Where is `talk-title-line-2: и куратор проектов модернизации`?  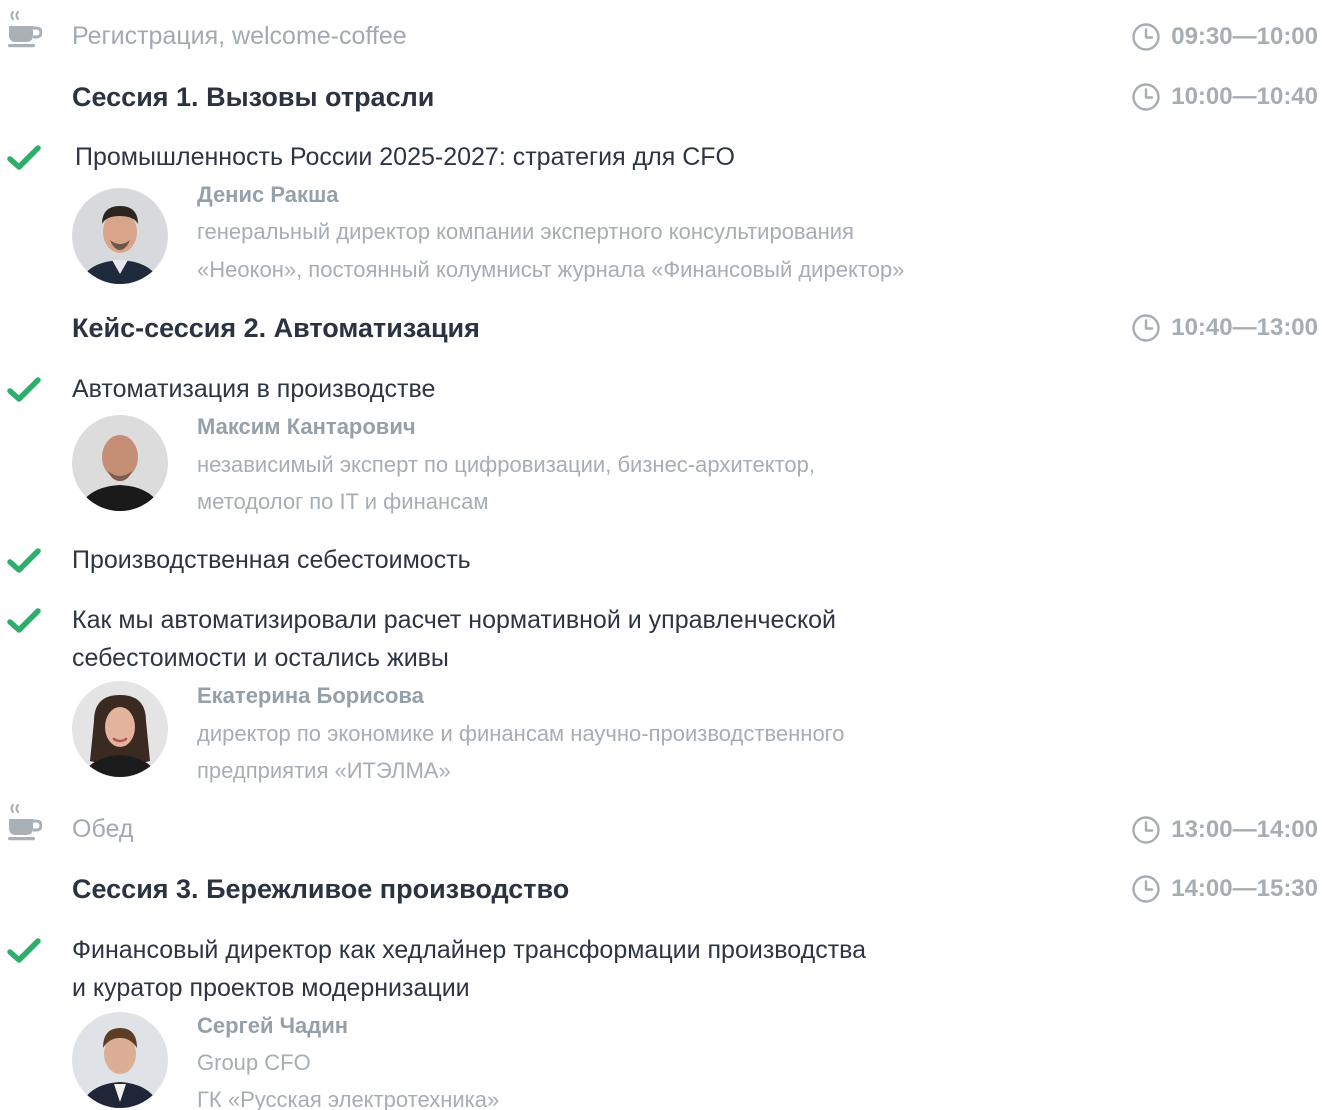 talk-title-line-2: и куратор проектов модернизации is located at coordinates (271, 988).